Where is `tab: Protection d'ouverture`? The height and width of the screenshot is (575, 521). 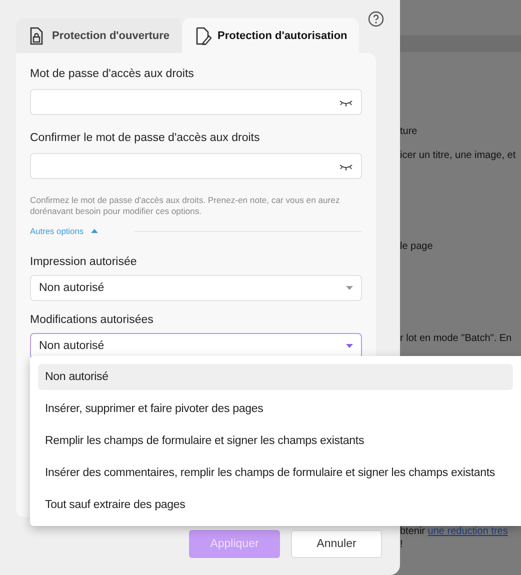
tab: Protection d'ouverture is located at coordinates (99, 35).